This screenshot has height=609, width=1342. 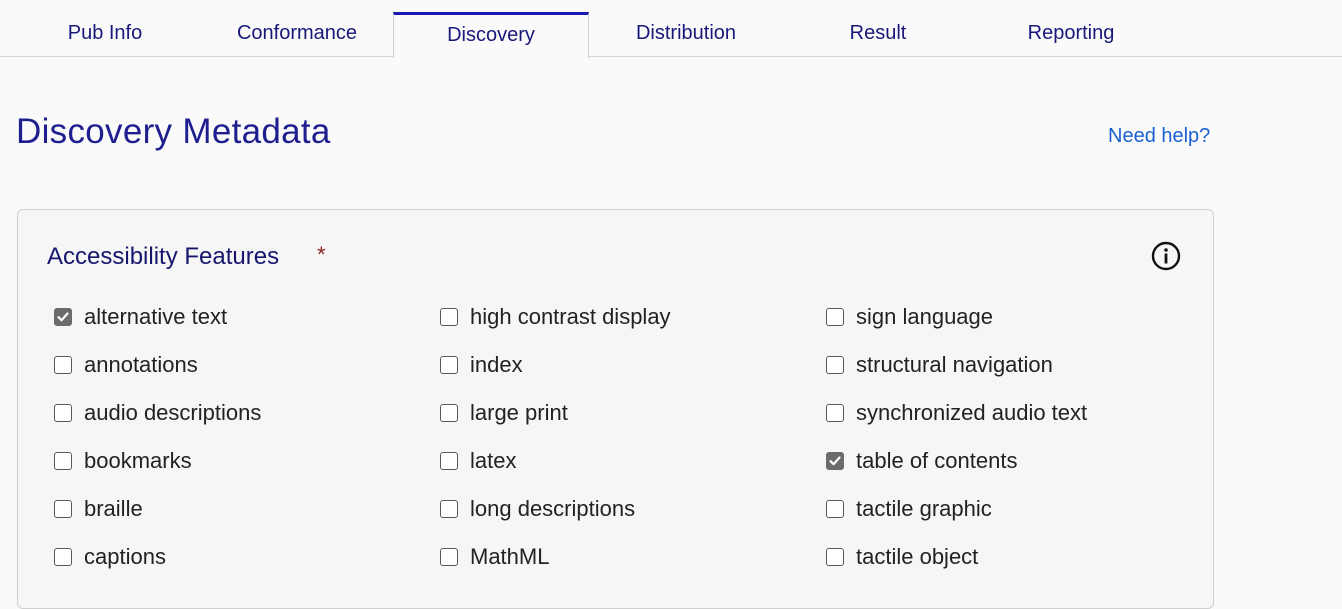 What do you see at coordinates (113, 508) in the screenshot?
I see `feature-option-label: braille` at bounding box center [113, 508].